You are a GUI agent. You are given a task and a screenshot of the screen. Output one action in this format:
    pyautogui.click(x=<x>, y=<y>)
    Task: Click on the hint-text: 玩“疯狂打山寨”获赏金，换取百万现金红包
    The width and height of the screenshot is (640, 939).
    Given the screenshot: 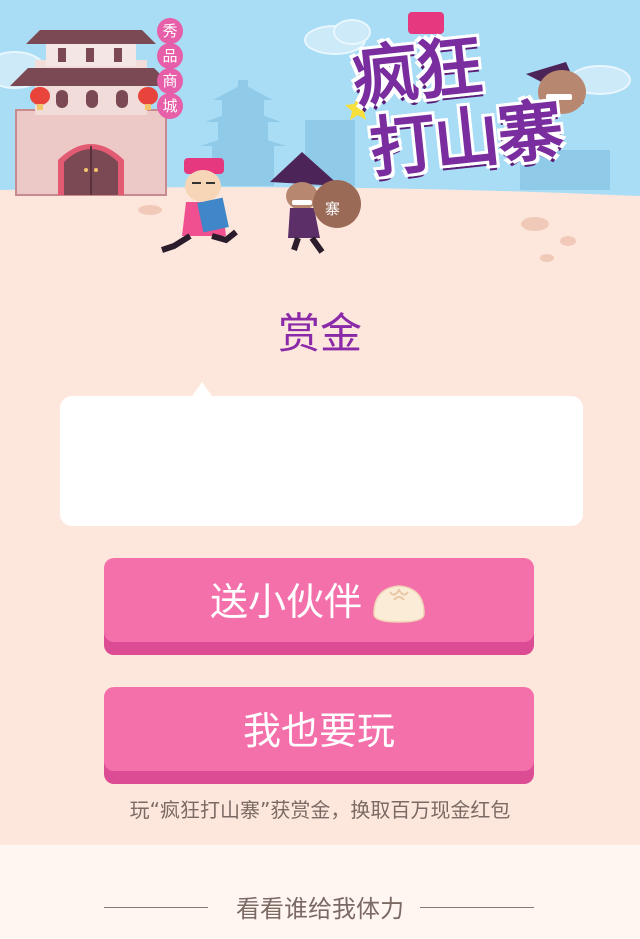 What is the action you would take?
    pyautogui.click(x=320, y=810)
    